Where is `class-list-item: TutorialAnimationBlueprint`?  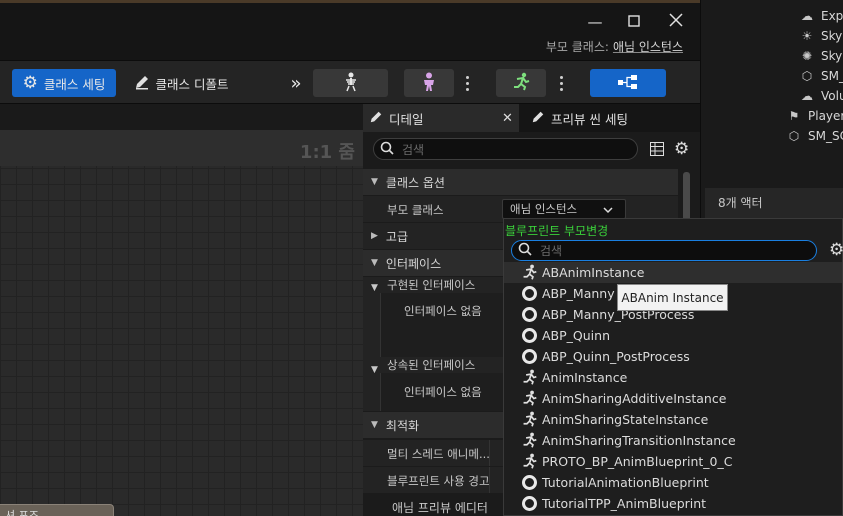 class-list-item: TutorialAnimationBlueprint is located at coordinates (673, 482).